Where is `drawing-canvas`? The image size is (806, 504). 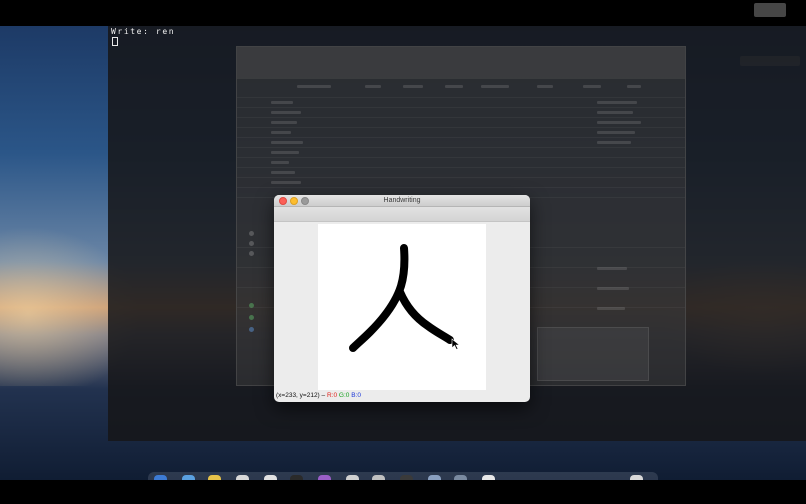
drawing-canvas is located at coordinates (402, 307).